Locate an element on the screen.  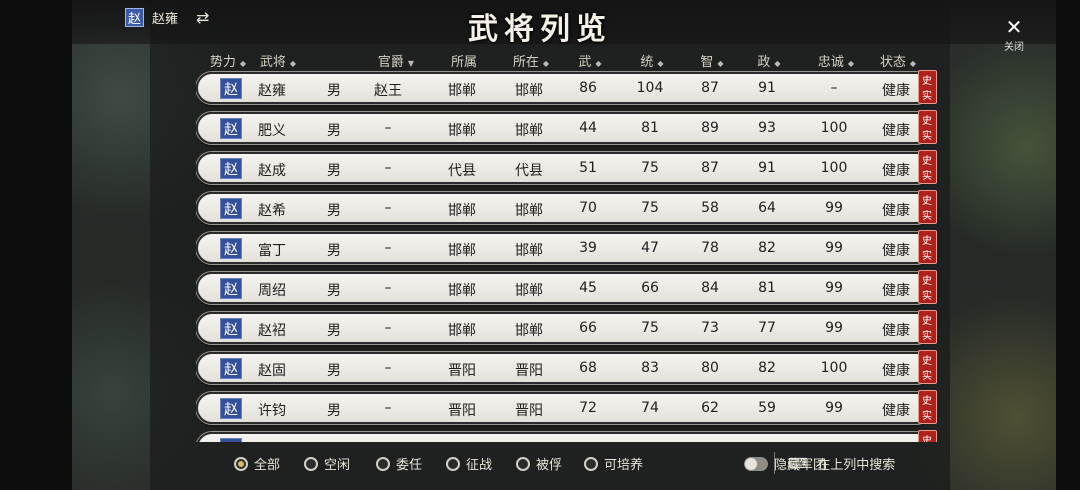
filter-option: 被俘 is located at coordinates (539, 463).